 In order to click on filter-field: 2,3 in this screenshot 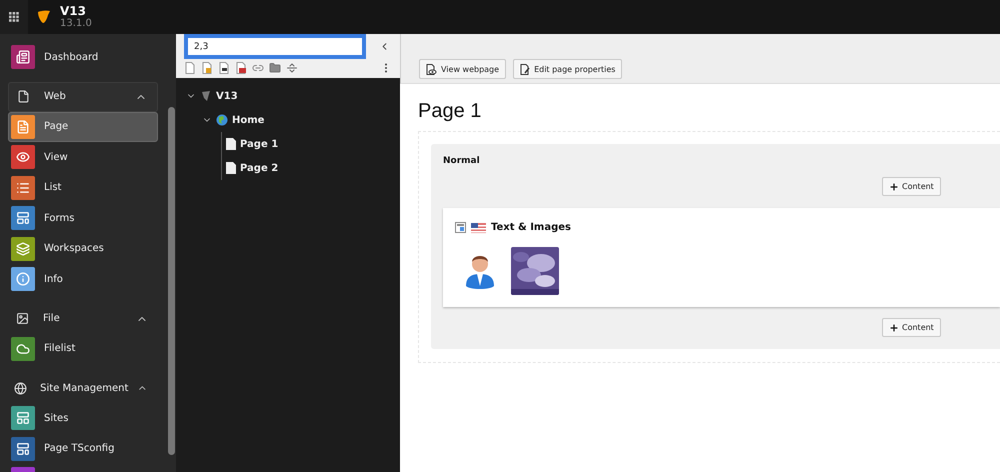, I will do `click(275, 46)`.